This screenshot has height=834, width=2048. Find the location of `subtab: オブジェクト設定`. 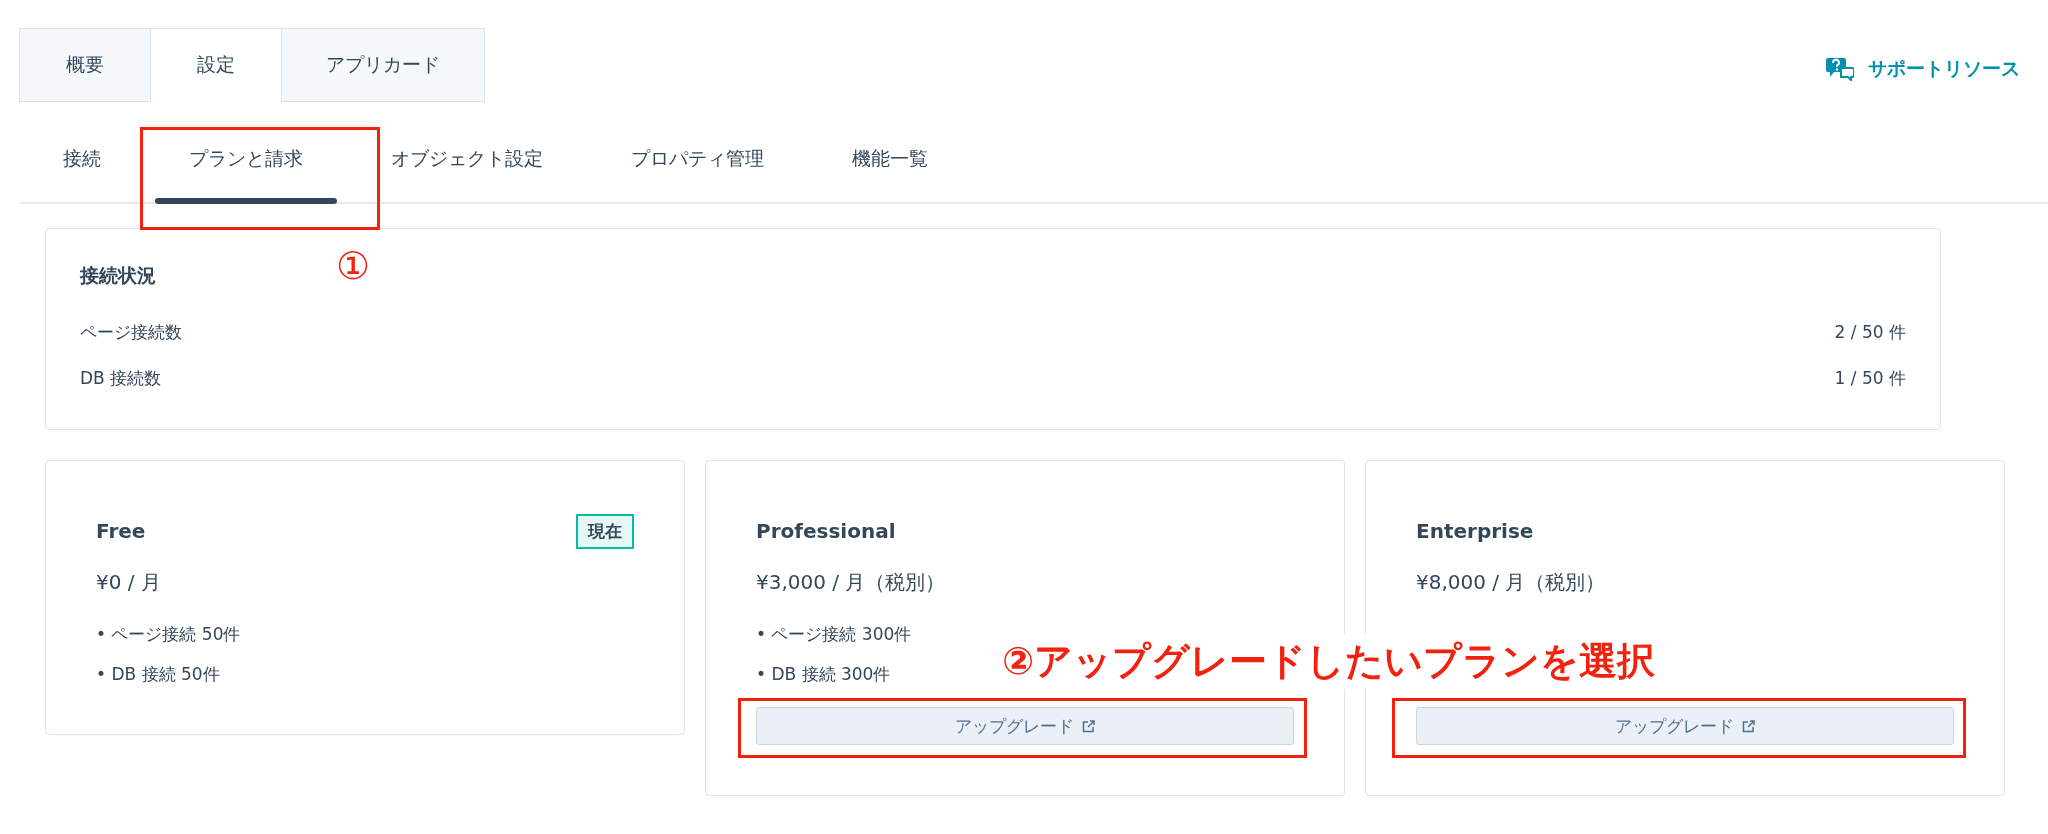

subtab: オブジェクト設定 is located at coordinates (467, 164).